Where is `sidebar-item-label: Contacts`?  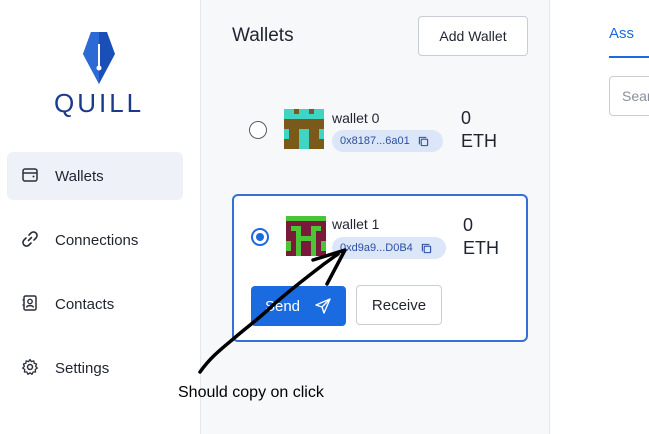
sidebar-item-label: Contacts is located at coordinates (85, 304).